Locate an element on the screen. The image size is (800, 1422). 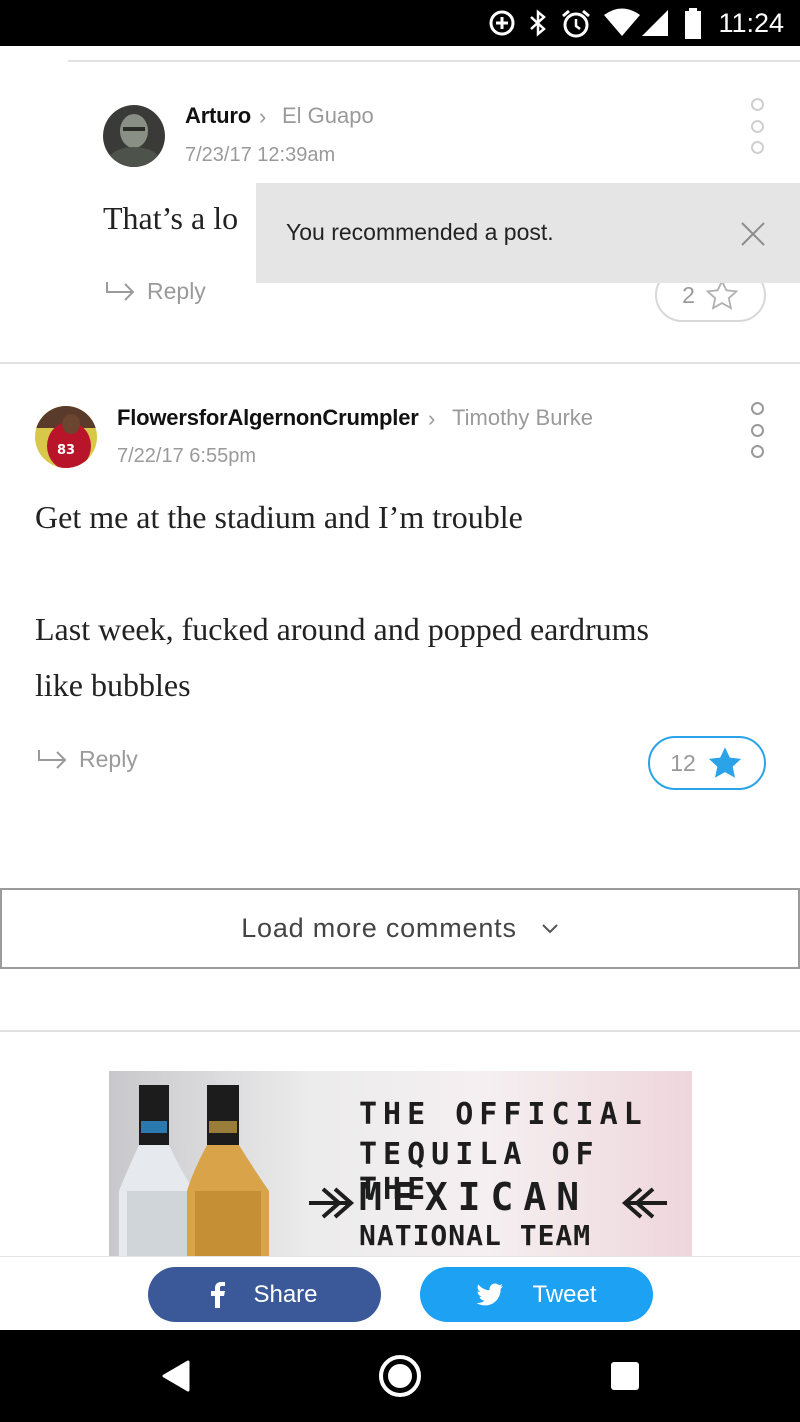
facebook-share-button: Share is located at coordinates (264, 1294).